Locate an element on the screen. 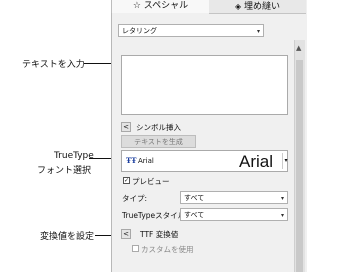 Image resolution: width=340 pixels, height=272 pixels. text-input-area is located at coordinates (204, 85).